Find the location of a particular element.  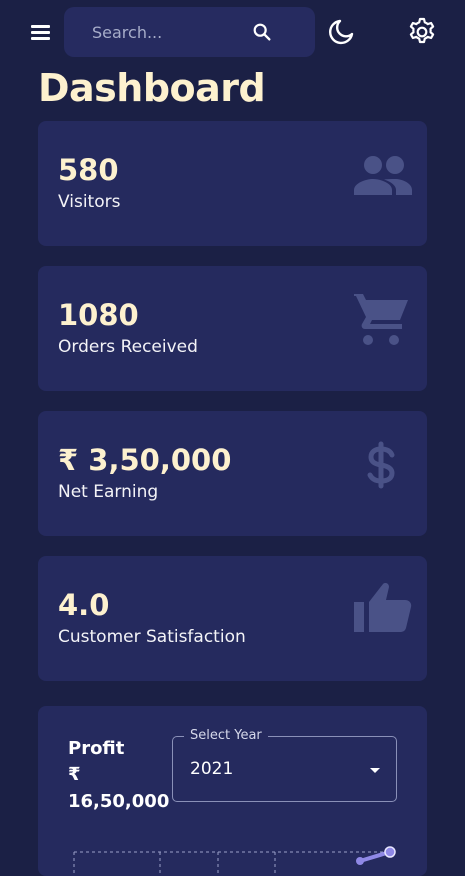

moon-icon is located at coordinates (341, 32).